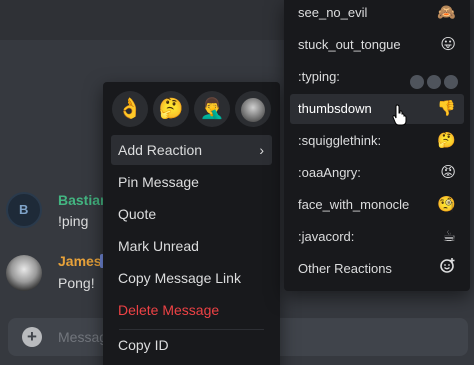 This screenshot has width=474, height=365. What do you see at coordinates (83, 200) in the screenshot?
I see `message-author: Bastian` at bounding box center [83, 200].